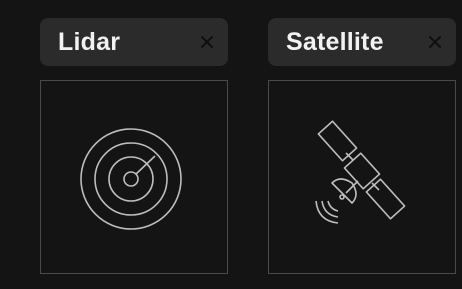 The height and width of the screenshot is (289, 462). What do you see at coordinates (89, 41) in the screenshot?
I see `sensor-chip-label: Lidar` at bounding box center [89, 41].